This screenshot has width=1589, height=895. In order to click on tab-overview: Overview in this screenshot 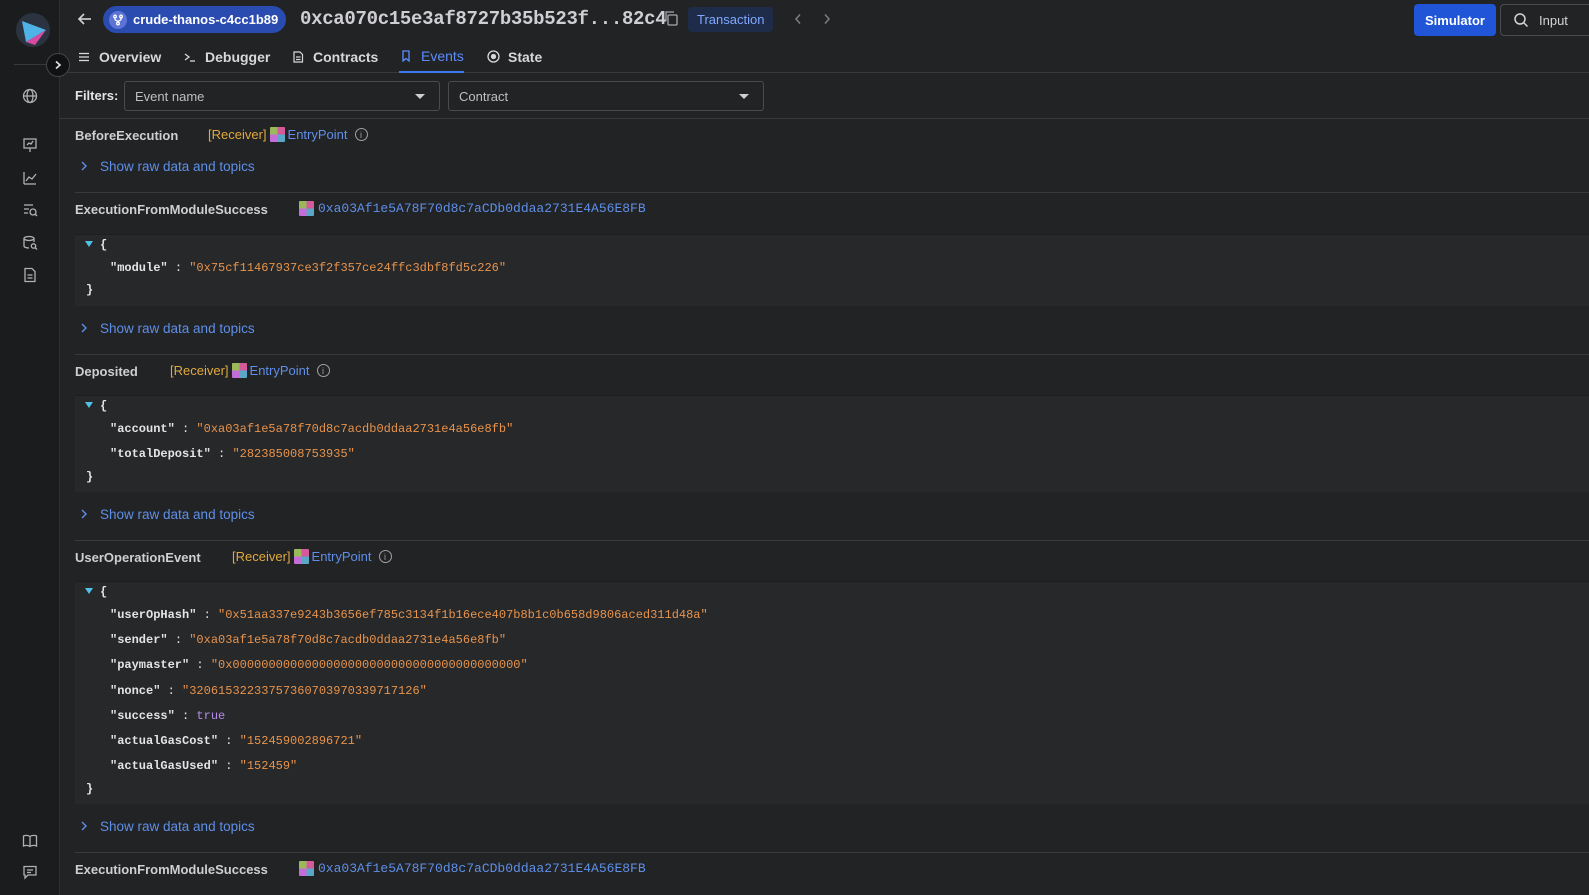, I will do `click(119, 56)`.